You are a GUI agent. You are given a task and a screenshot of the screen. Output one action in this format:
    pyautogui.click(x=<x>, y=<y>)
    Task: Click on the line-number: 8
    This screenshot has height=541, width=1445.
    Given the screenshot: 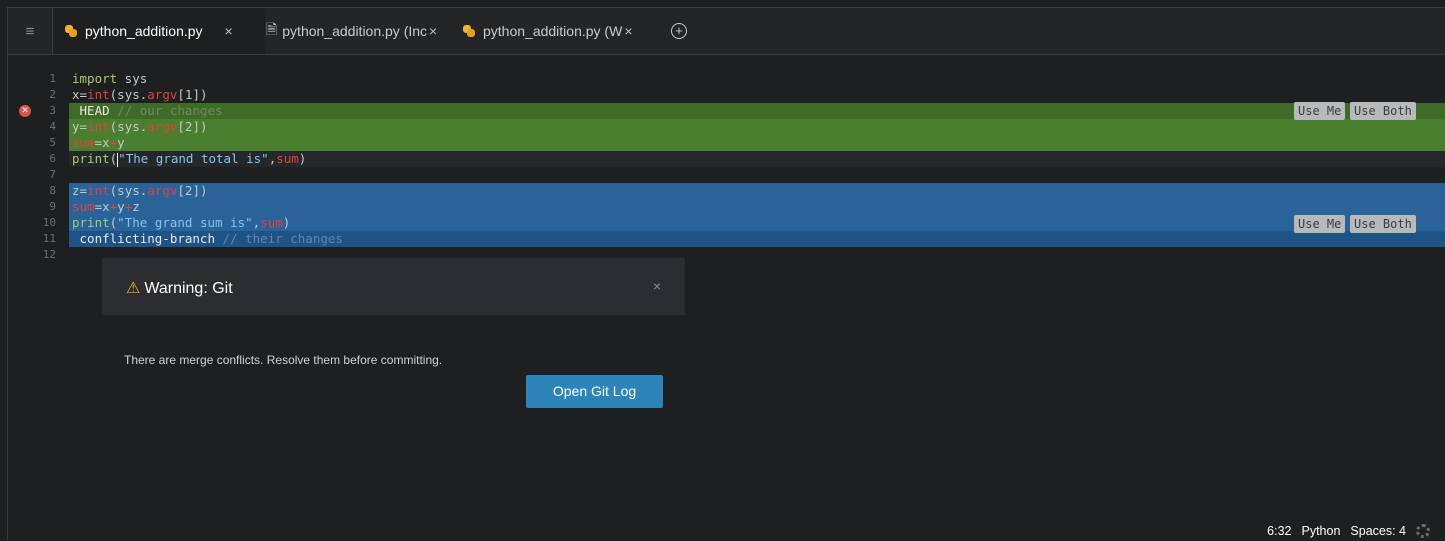 What is the action you would take?
    pyautogui.click(x=52, y=190)
    